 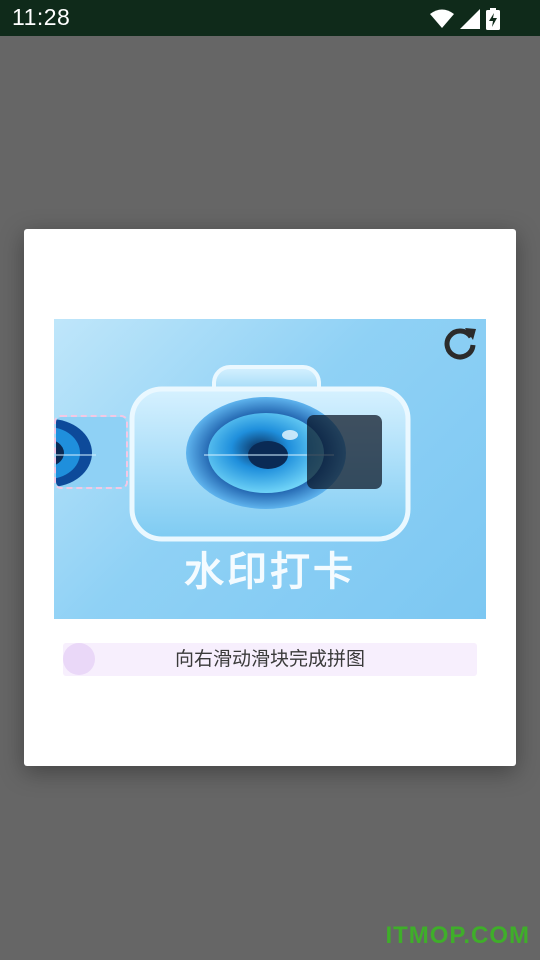 What do you see at coordinates (442, 18) in the screenshot?
I see `wifi-icon` at bounding box center [442, 18].